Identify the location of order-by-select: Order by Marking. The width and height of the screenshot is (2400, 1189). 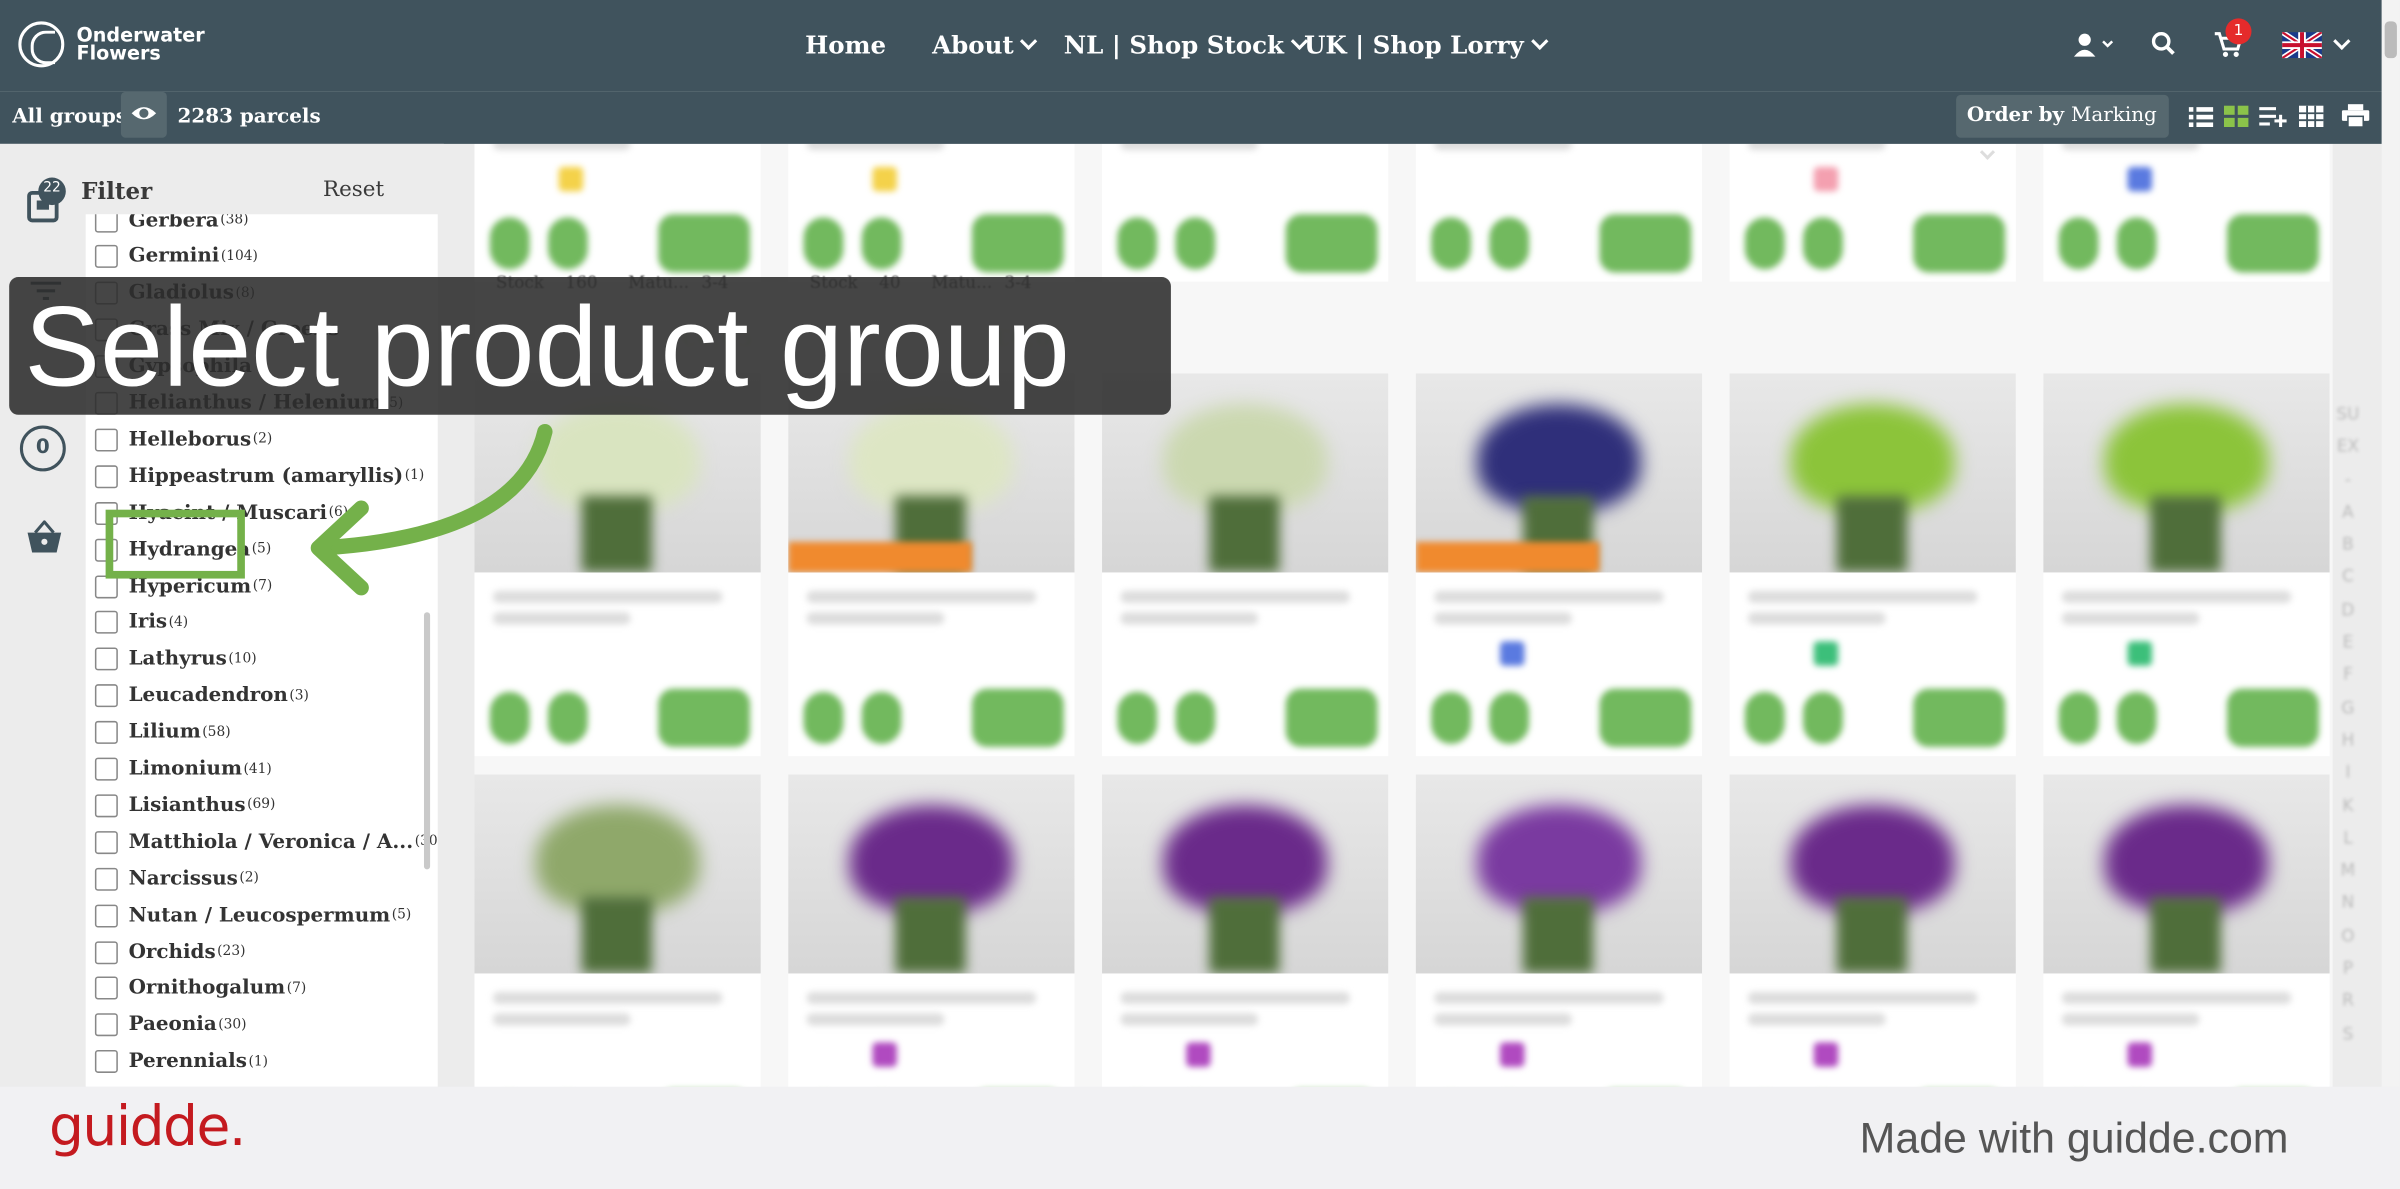
(2062, 127).